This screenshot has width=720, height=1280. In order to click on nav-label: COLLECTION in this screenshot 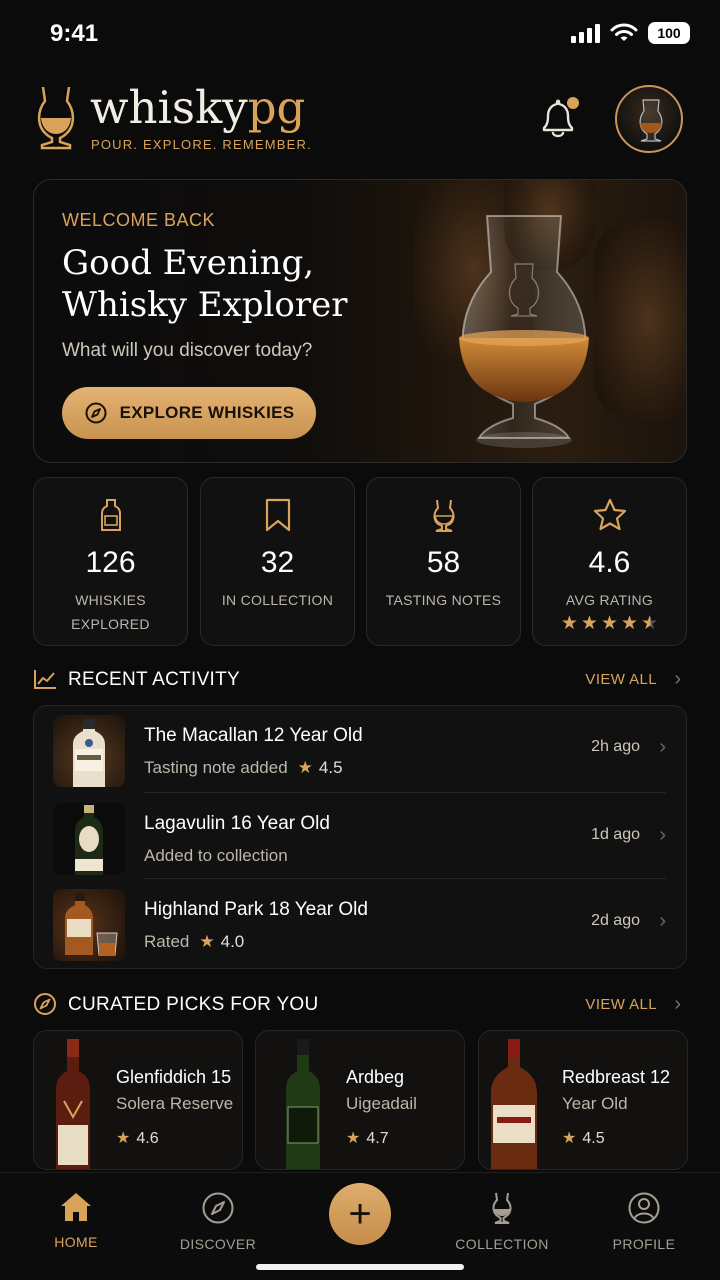, I will do `click(502, 1244)`.